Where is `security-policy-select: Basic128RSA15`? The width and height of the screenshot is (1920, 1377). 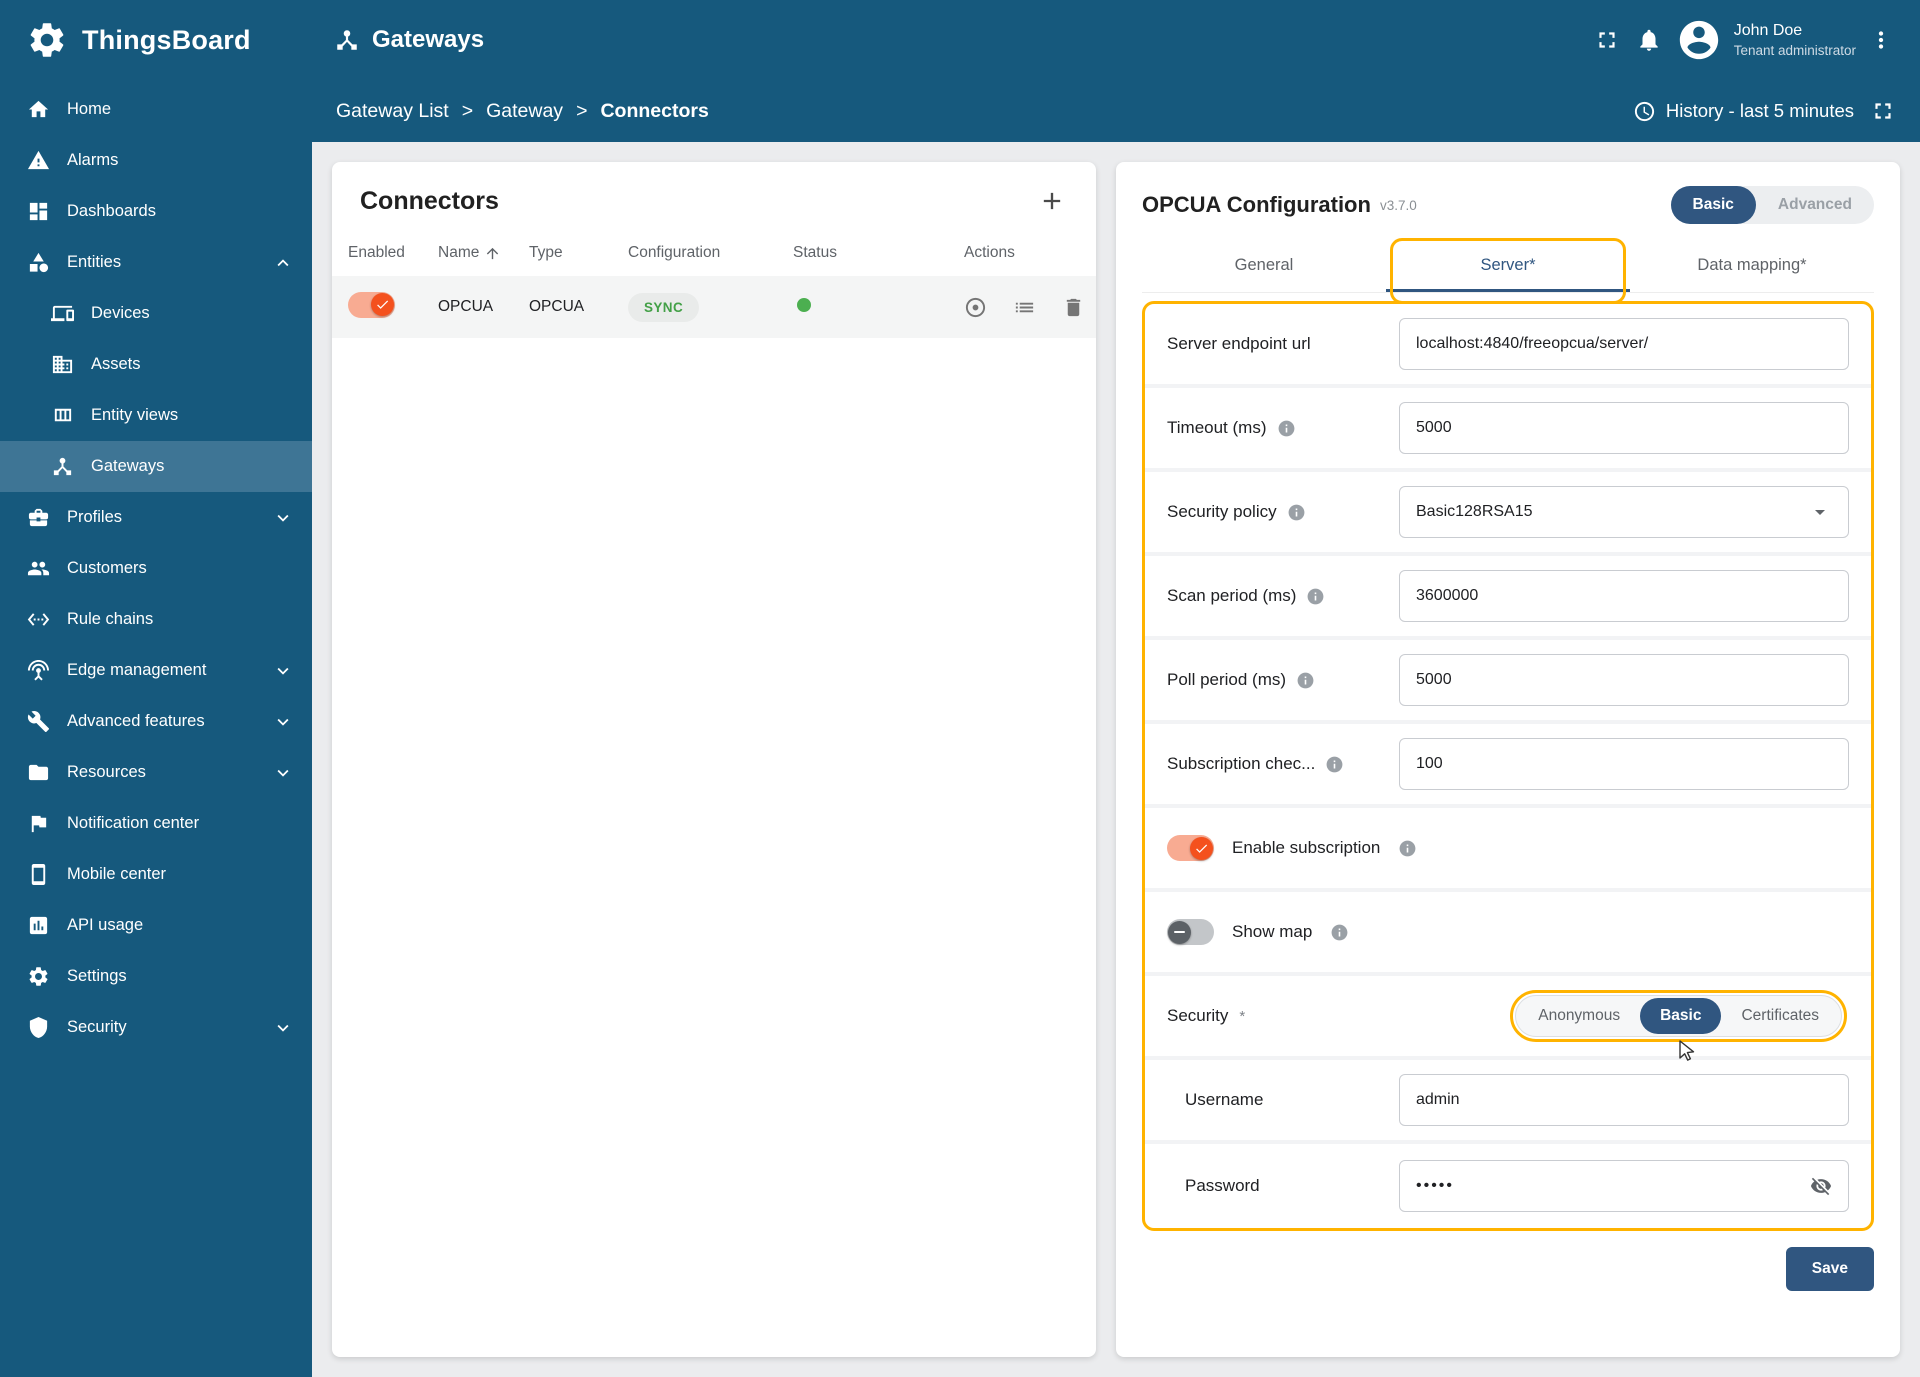
security-policy-select: Basic128RSA15 is located at coordinates (1624, 512).